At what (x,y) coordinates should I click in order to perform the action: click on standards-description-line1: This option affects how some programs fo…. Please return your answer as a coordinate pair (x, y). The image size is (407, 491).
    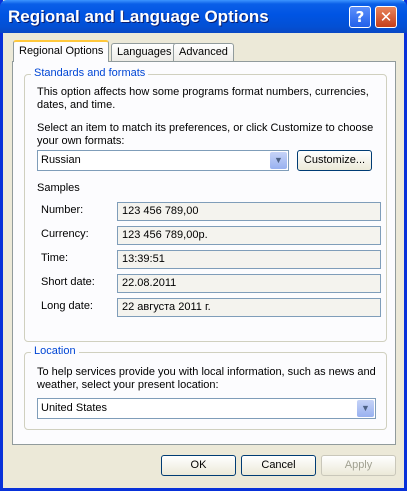
    Looking at the image, I should click on (203, 92).